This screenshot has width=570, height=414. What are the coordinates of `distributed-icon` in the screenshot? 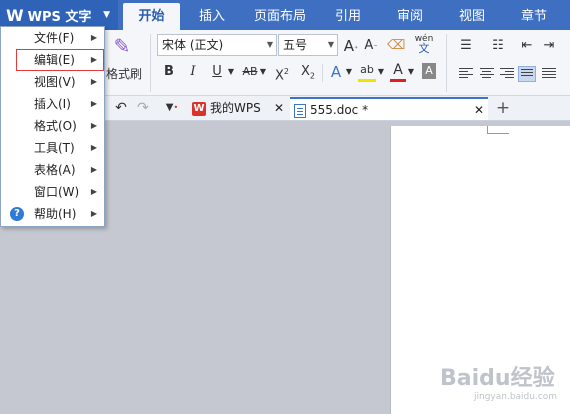 It's located at (549, 74).